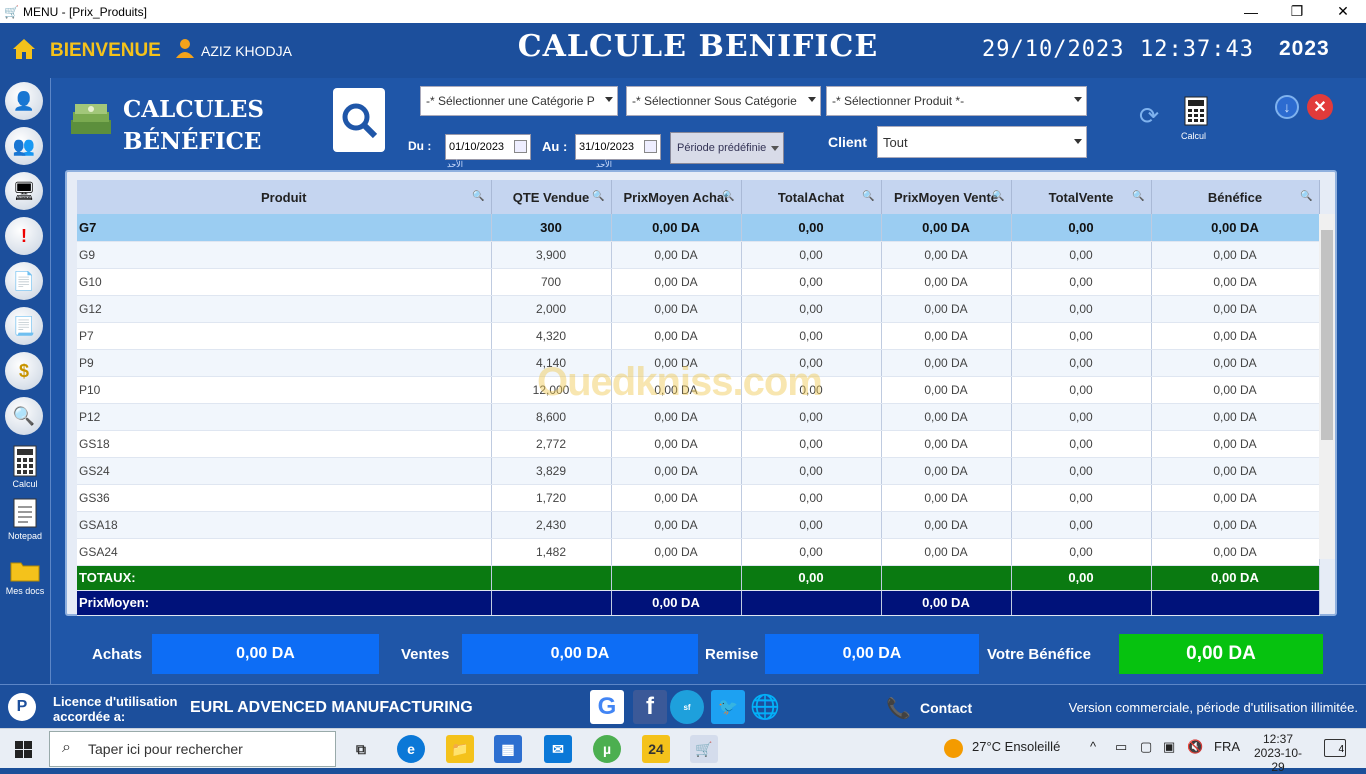 The image size is (1366, 774). What do you see at coordinates (698, 471) in the screenshot?
I see `table-row: GS24 3,829 0,00 DA 0,00 0,00 DA 0,00 0,00 DA` at bounding box center [698, 471].